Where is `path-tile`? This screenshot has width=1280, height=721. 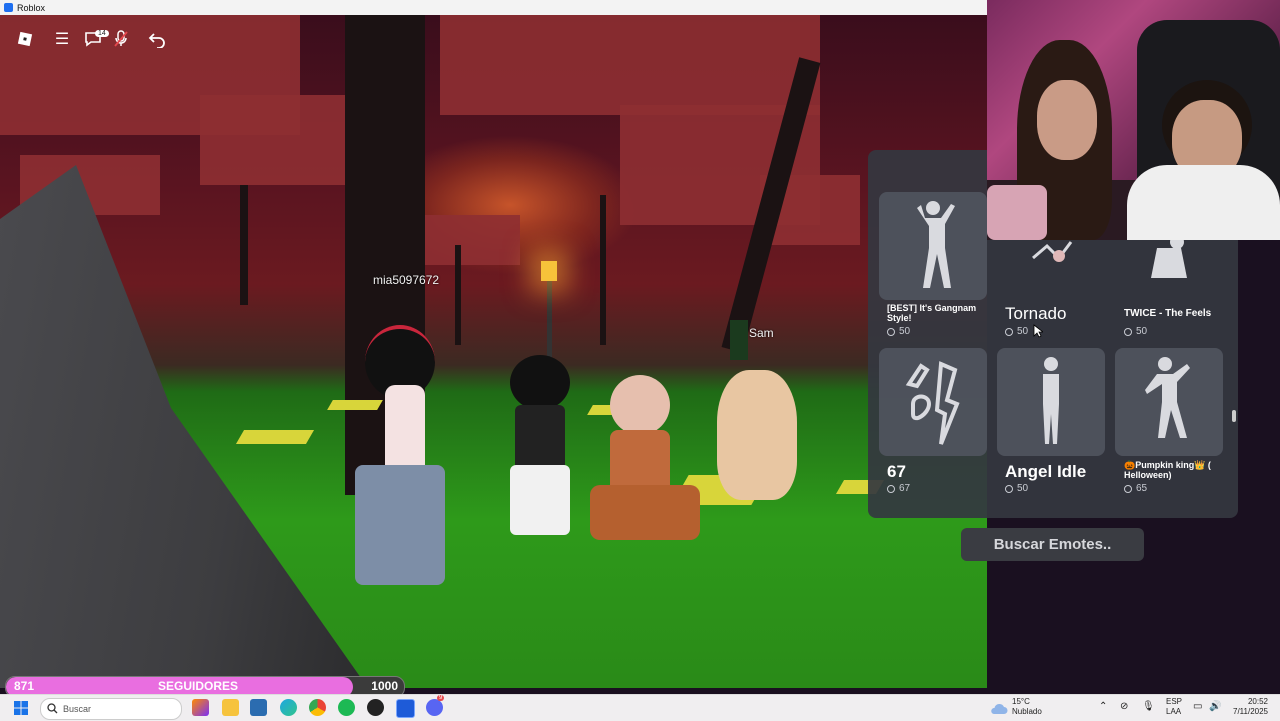
path-tile is located at coordinates (275, 437).